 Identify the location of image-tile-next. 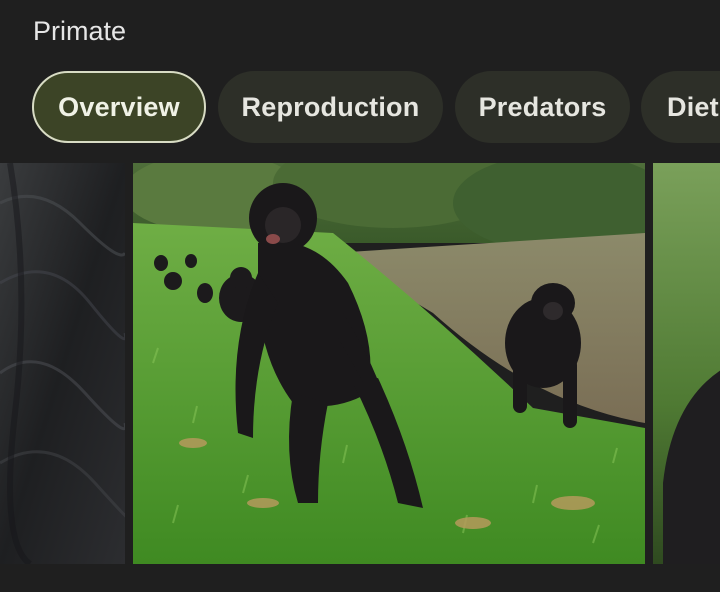
(686, 363).